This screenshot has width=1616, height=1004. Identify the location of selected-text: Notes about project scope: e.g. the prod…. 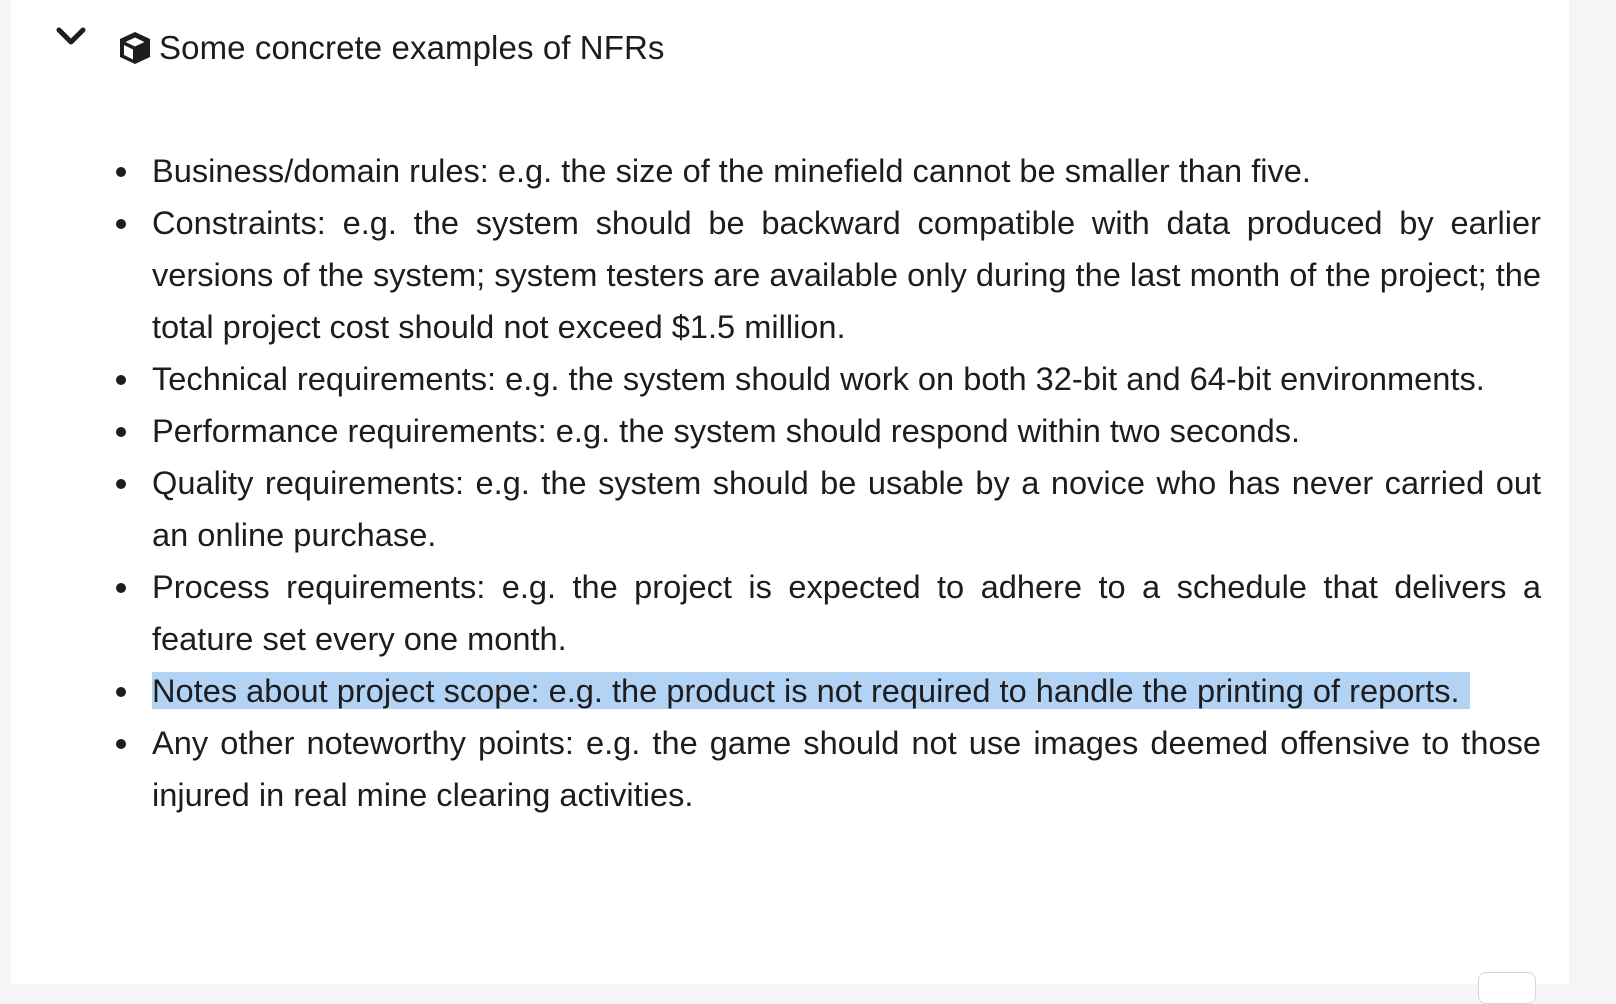
(811, 690).